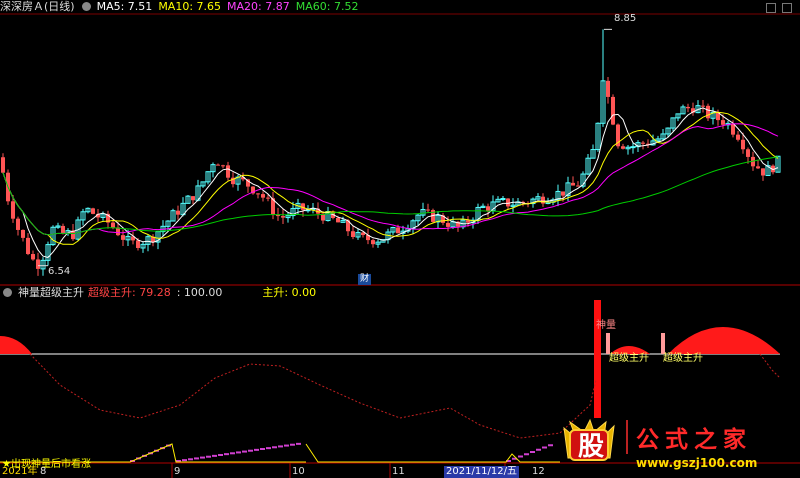 The width and height of the screenshot is (800, 478). I want to click on shenliang-tag: 神量, so click(606, 325).